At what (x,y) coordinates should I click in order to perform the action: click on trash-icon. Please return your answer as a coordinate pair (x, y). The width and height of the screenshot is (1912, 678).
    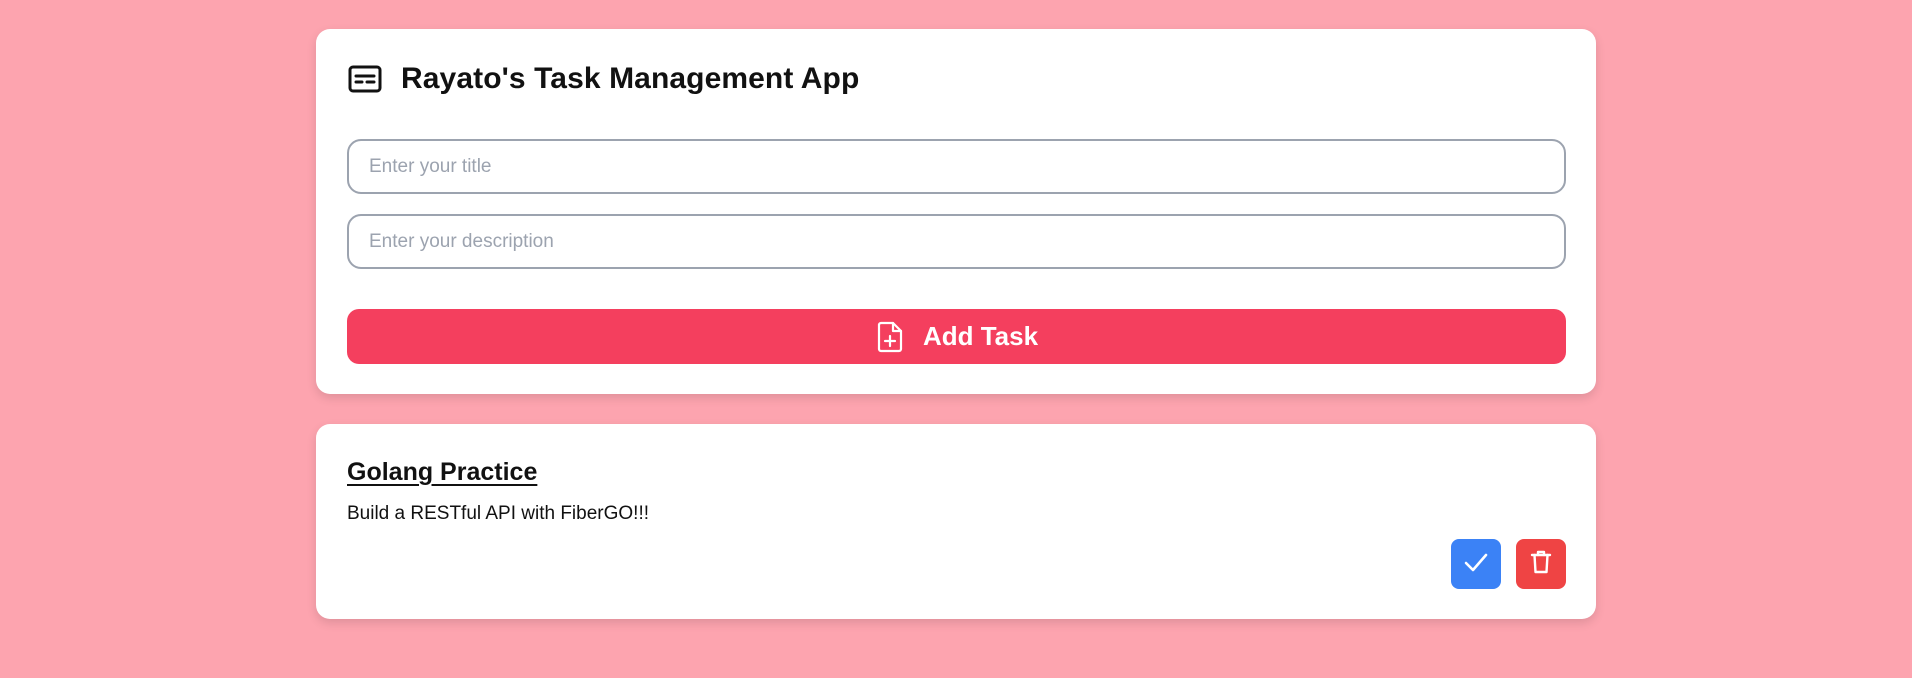
    Looking at the image, I should click on (1541, 564).